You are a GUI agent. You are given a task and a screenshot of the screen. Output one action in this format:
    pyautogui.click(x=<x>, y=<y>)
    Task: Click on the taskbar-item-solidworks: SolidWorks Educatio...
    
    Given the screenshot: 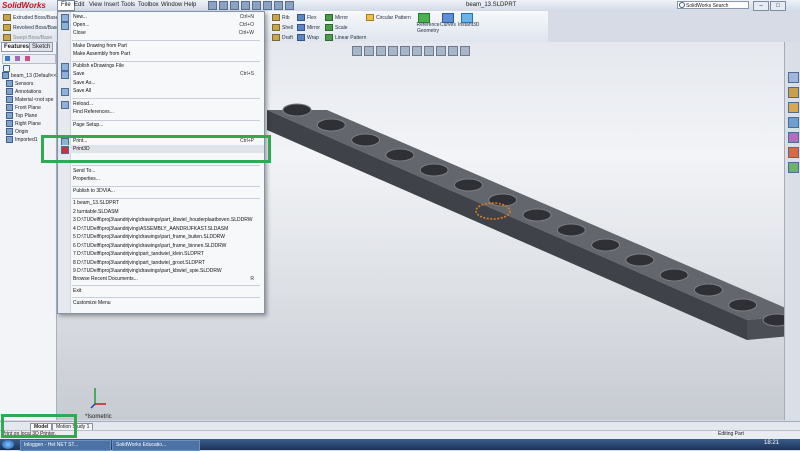 What is the action you would take?
    pyautogui.click(x=156, y=445)
    